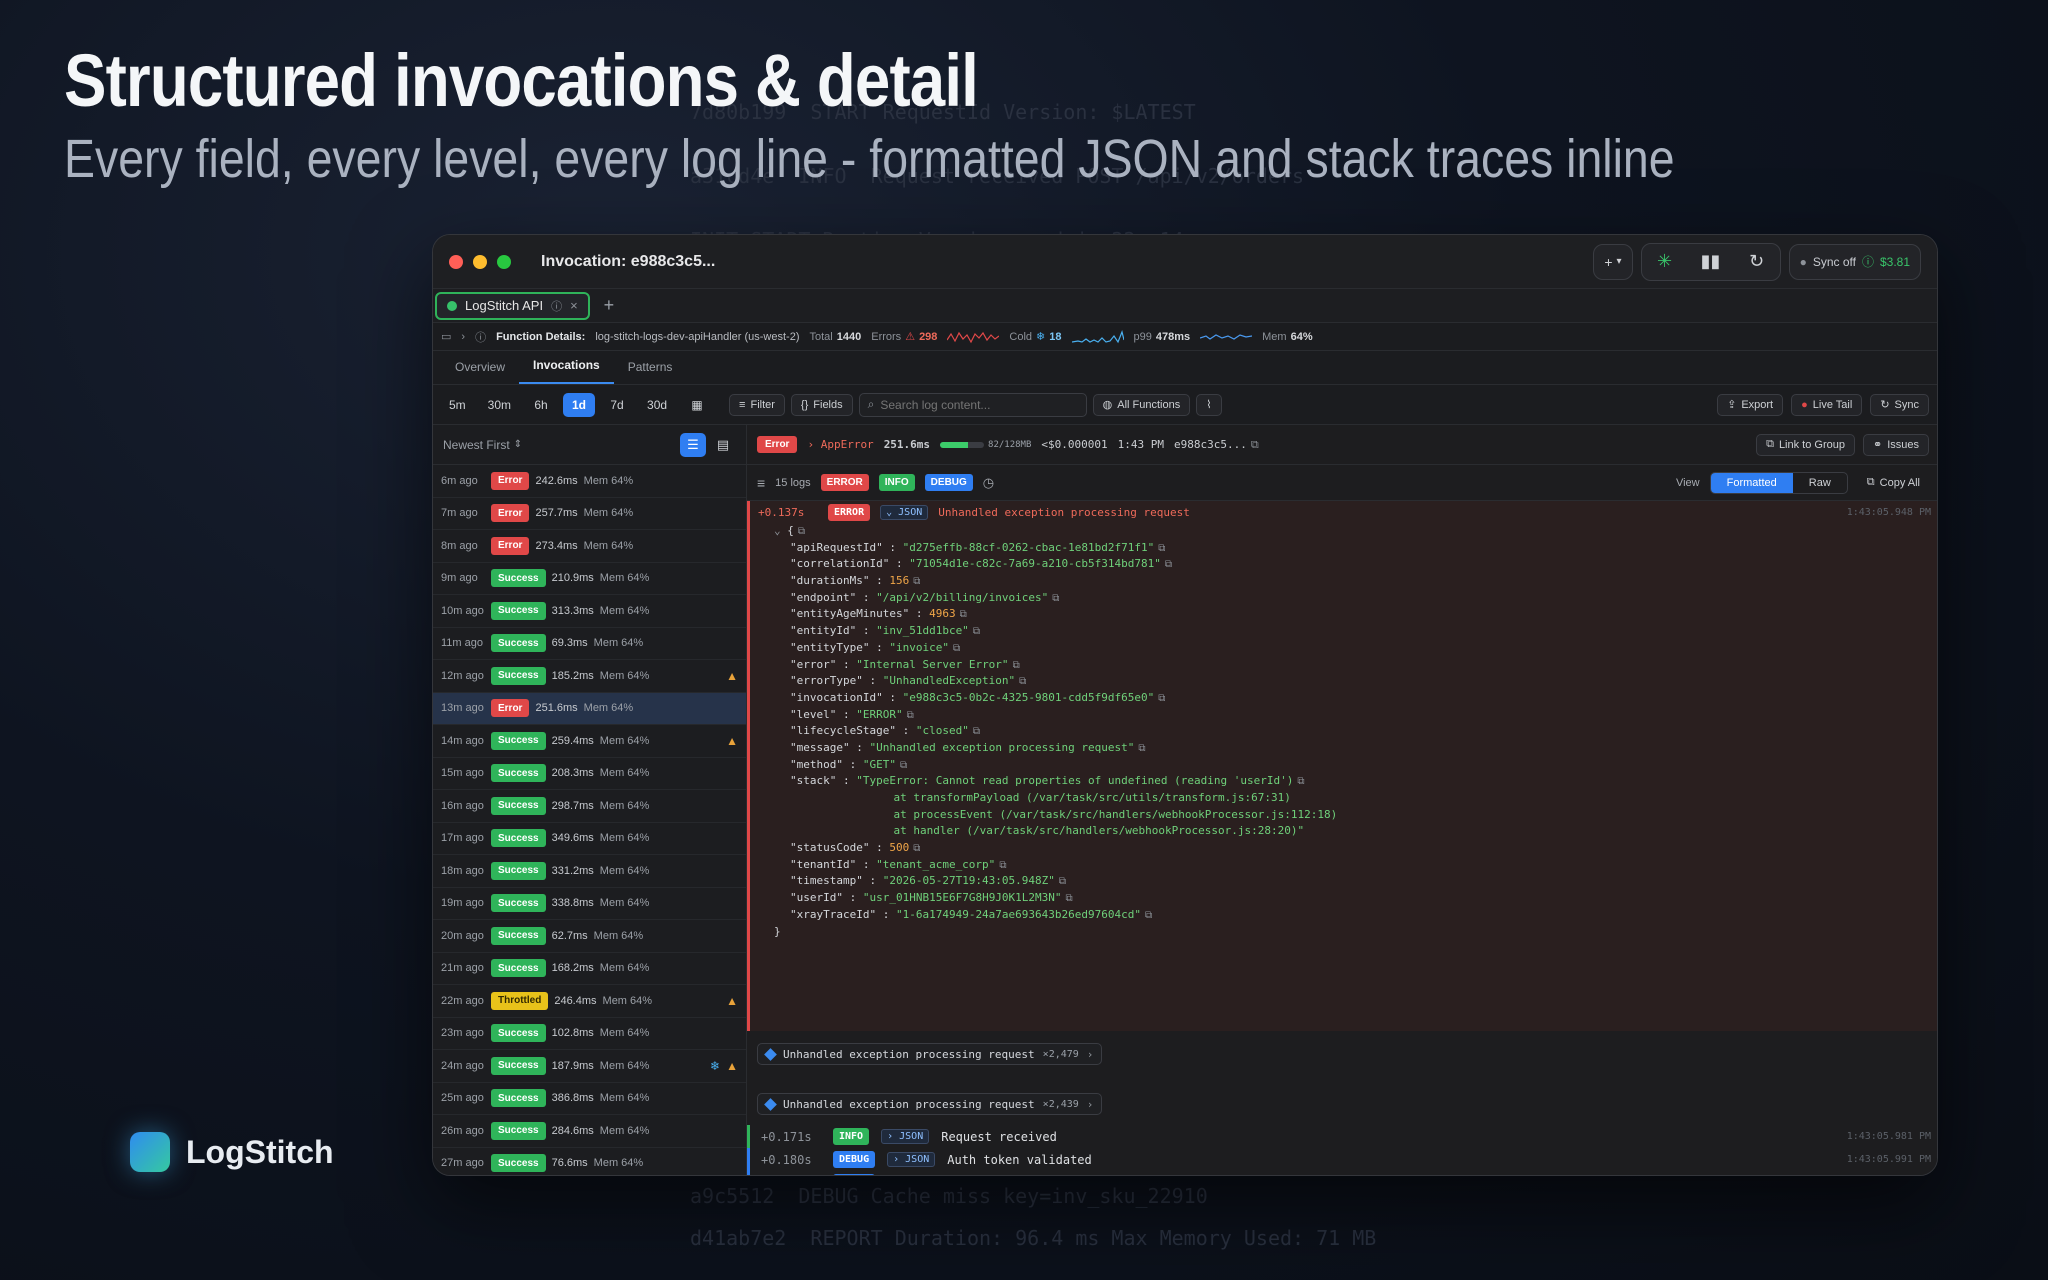  I want to click on sort-icon: ⇕, so click(518, 444).